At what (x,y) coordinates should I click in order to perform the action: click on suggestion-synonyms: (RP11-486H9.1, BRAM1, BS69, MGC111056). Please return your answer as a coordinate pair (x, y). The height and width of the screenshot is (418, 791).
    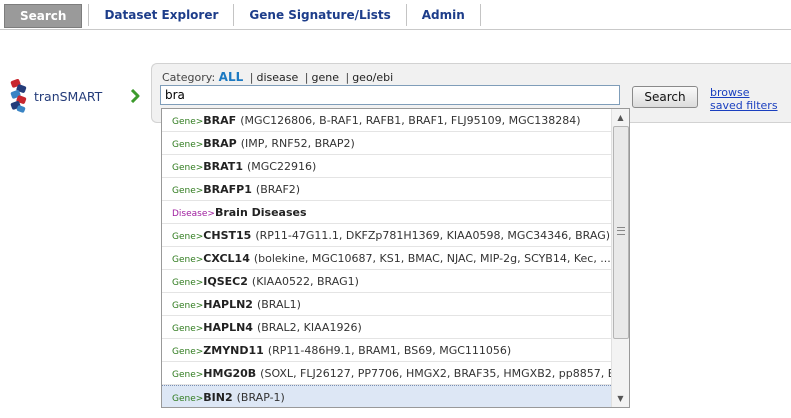
    Looking at the image, I should click on (389, 350).